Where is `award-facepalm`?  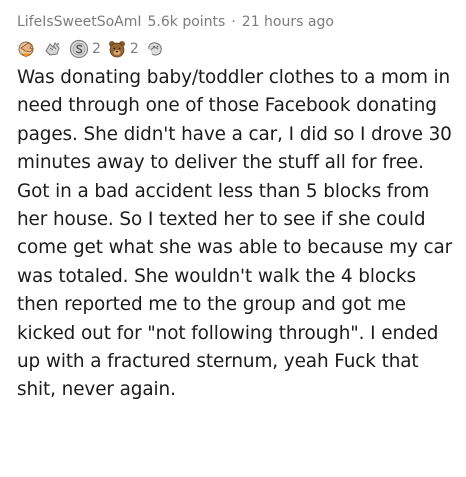
award-facepalm is located at coordinates (27, 49).